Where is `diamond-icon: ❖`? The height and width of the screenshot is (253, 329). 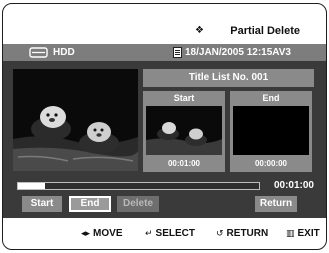
diamond-icon: ❖ is located at coordinates (199, 30).